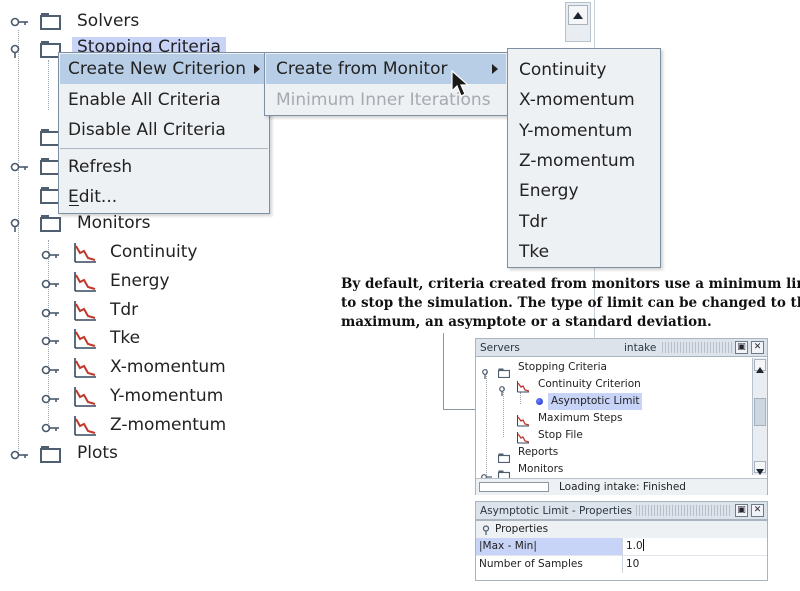  I want to click on property-value: 10, so click(695, 564).